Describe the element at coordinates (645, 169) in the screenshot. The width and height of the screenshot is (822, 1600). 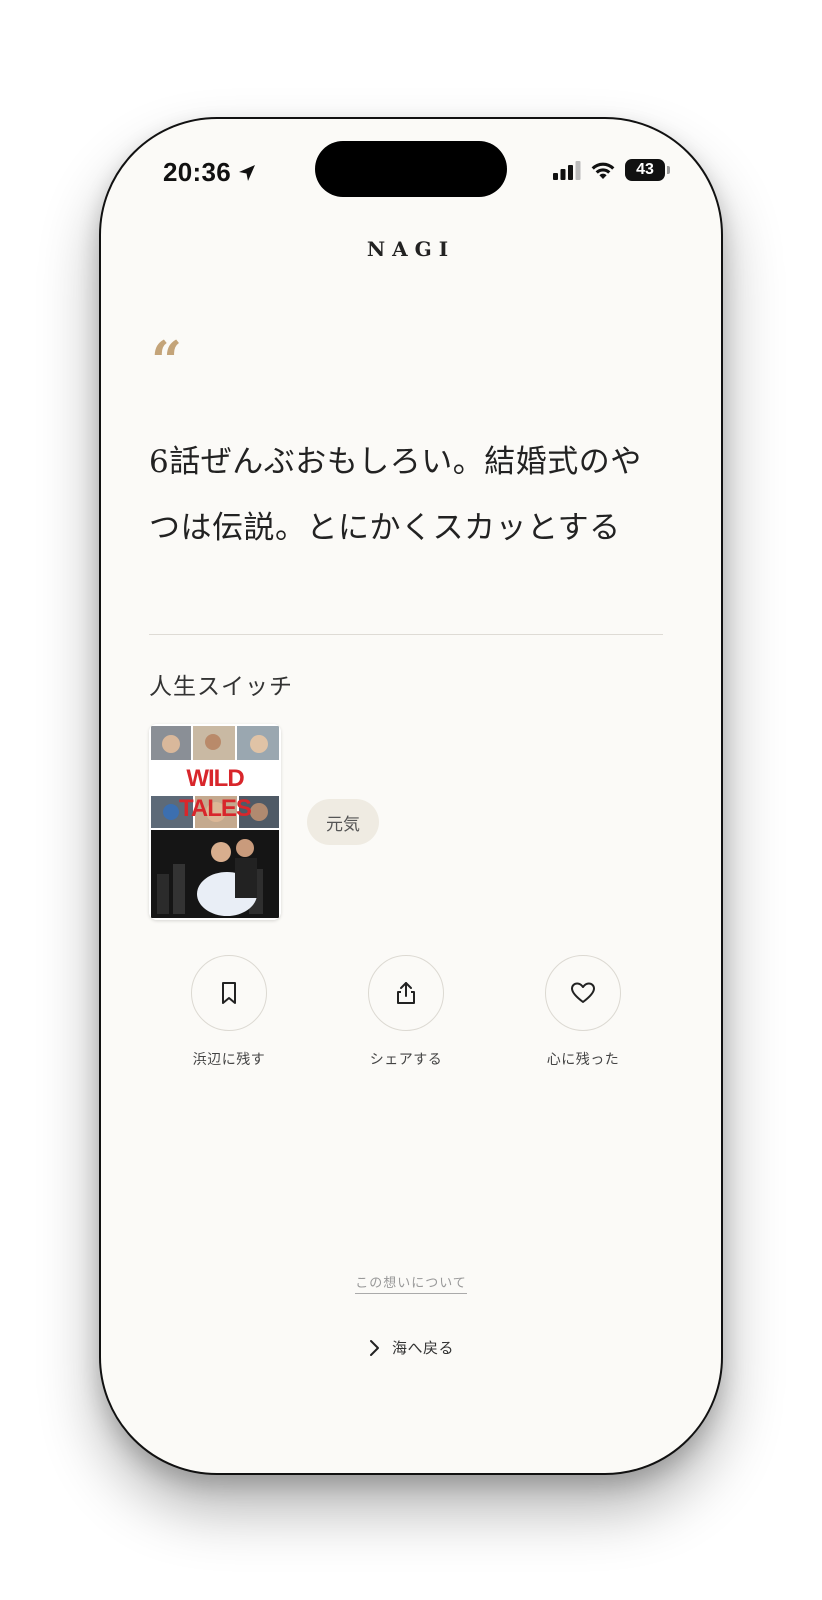
I see `battery-level: 43` at that location.